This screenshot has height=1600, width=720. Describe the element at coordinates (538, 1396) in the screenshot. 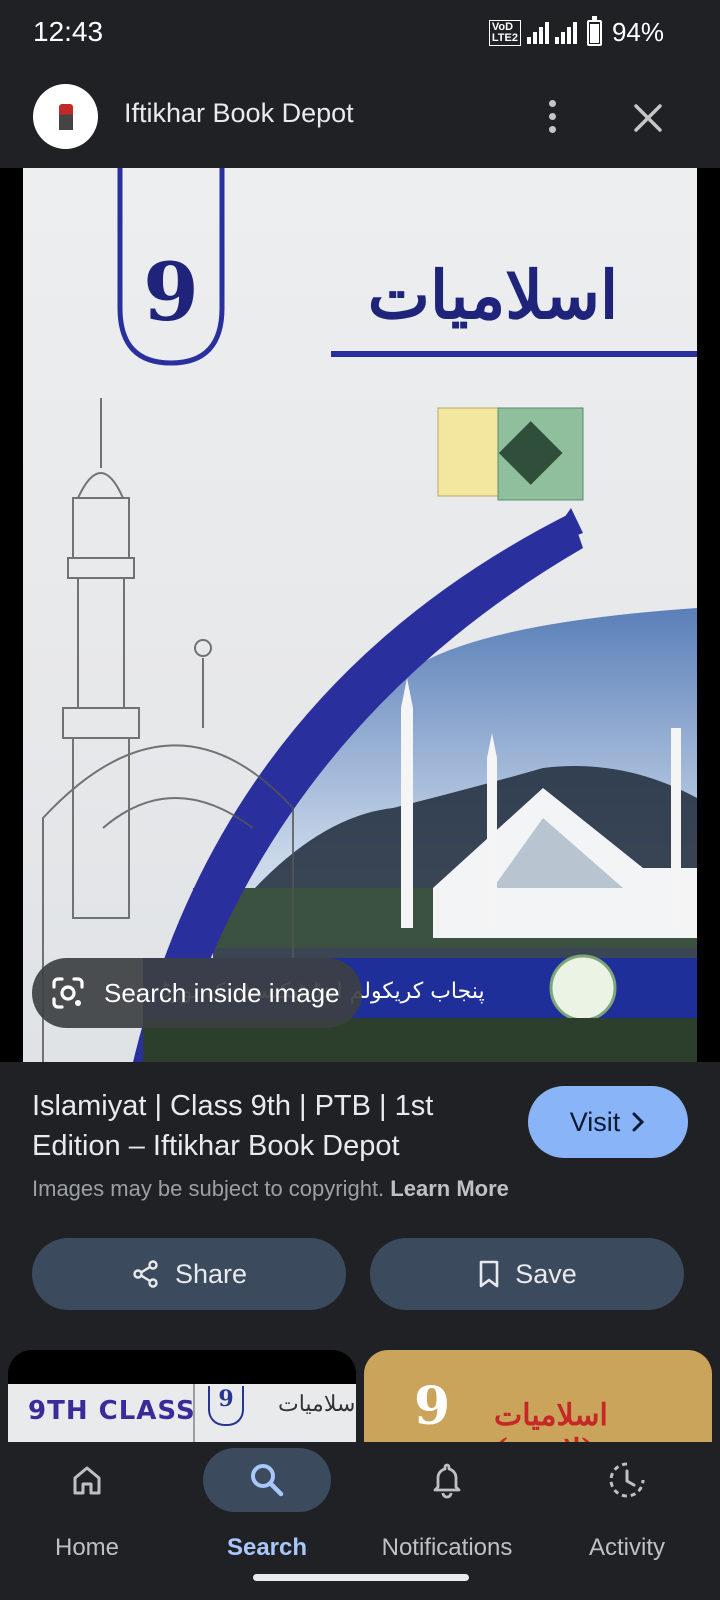

I see `related-image-2: 9 اسلامیات (لازمی)` at that location.